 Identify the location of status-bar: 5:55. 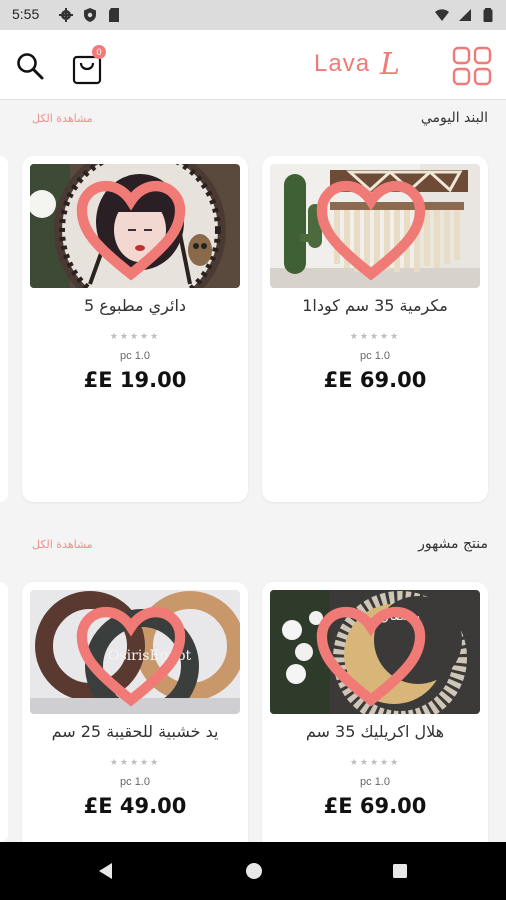
(253, 15).